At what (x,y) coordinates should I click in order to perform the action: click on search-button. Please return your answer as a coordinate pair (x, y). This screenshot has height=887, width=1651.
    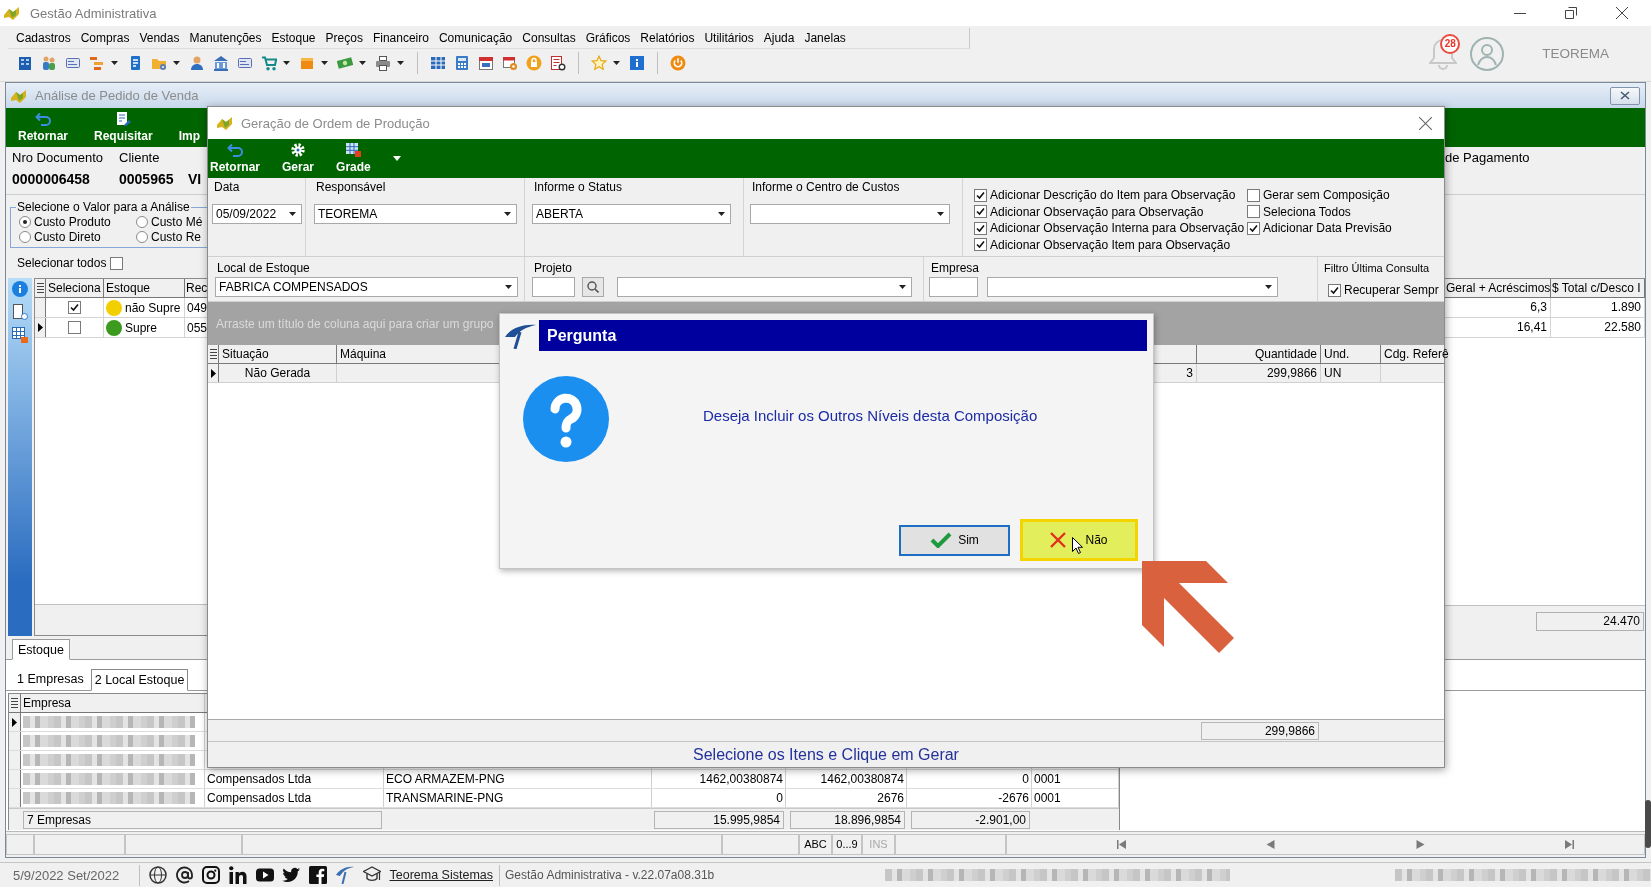
    Looking at the image, I should click on (593, 287).